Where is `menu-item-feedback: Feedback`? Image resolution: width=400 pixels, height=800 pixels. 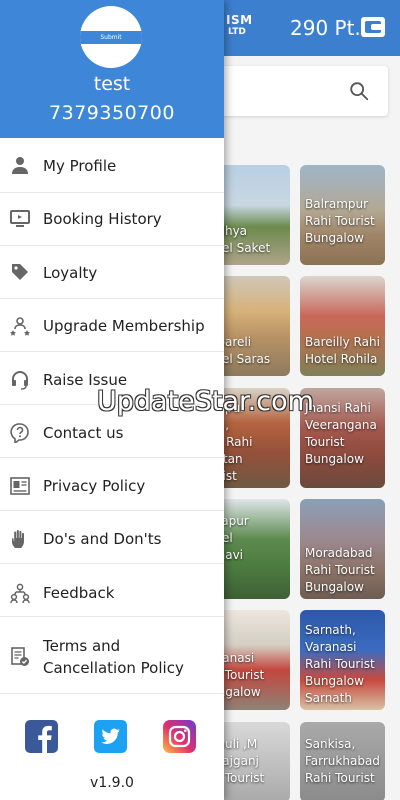 menu-item-feedback: Feedback is located at coordinates (112, 590).